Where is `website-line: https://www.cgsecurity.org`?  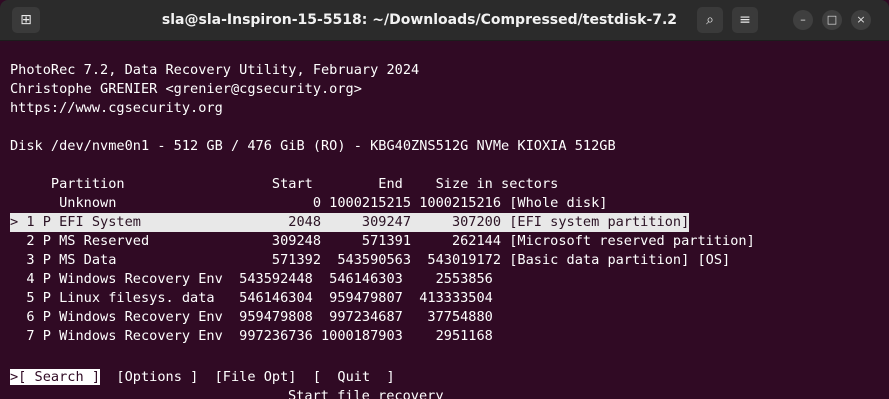
website-line: https://www.cgsecurity.org is located at coordinates (116, 108).